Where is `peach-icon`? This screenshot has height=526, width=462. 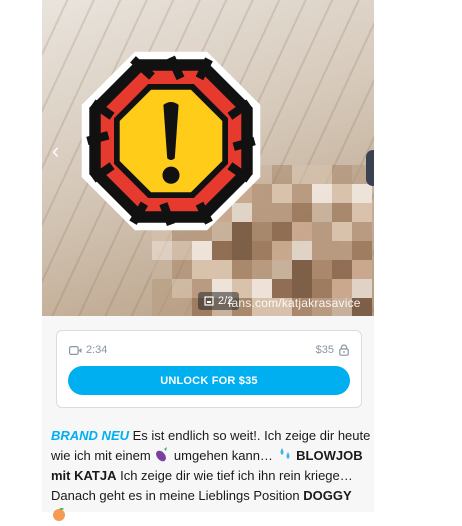
peach-icon is located at coordinates (59, 514).